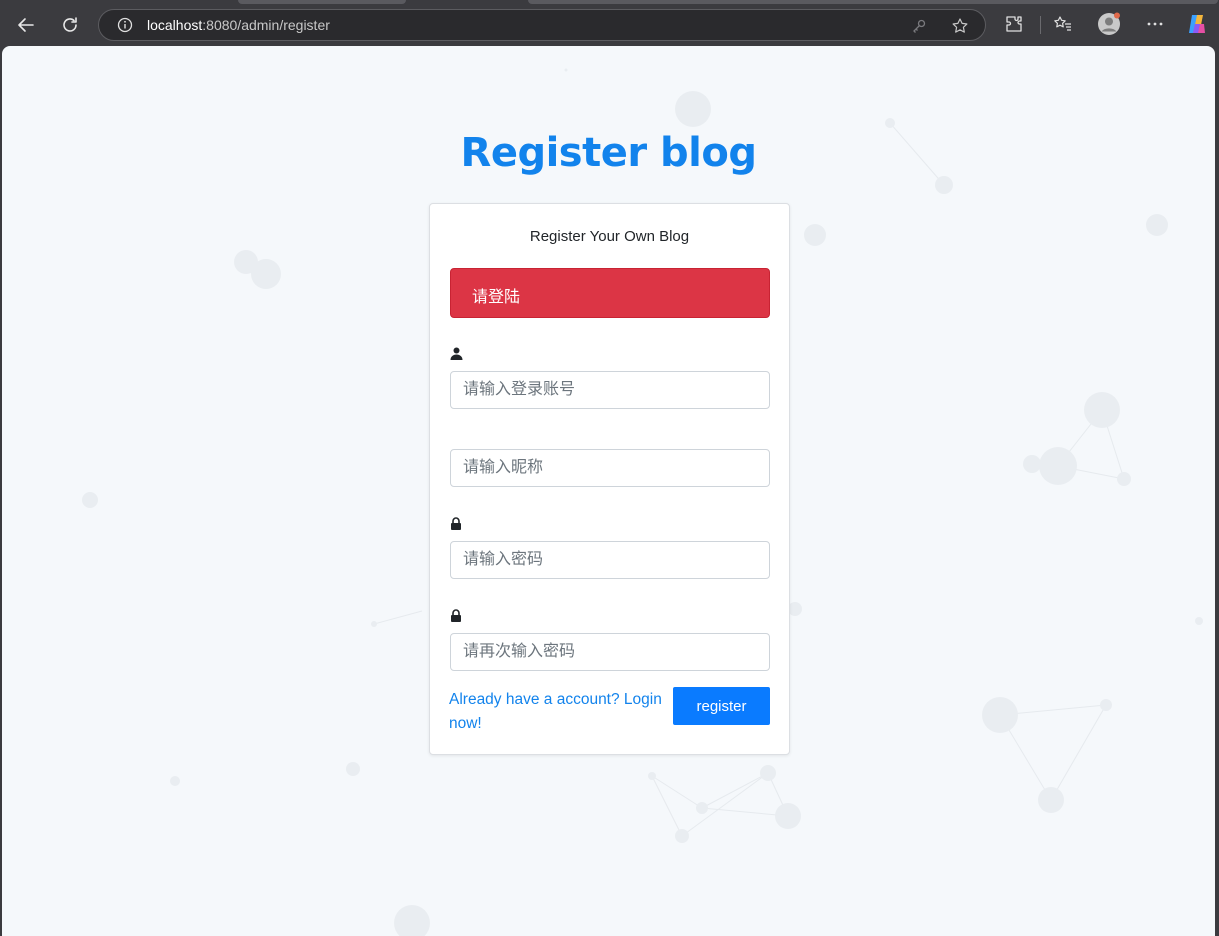 The height and width of the screenshot is (936, 1219). I want to click on password-input, so click(610, 560).